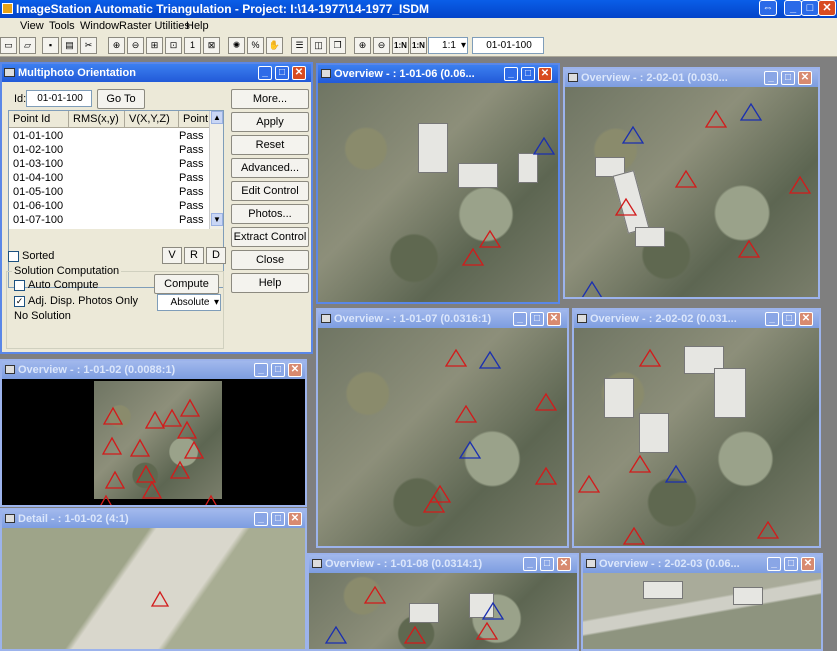 This screenshot has height=651, width=837. What do you see at coordinates (274, 45) in the screenshot?
I see `pan-icon: ✋` at bounding box center [274, 45].